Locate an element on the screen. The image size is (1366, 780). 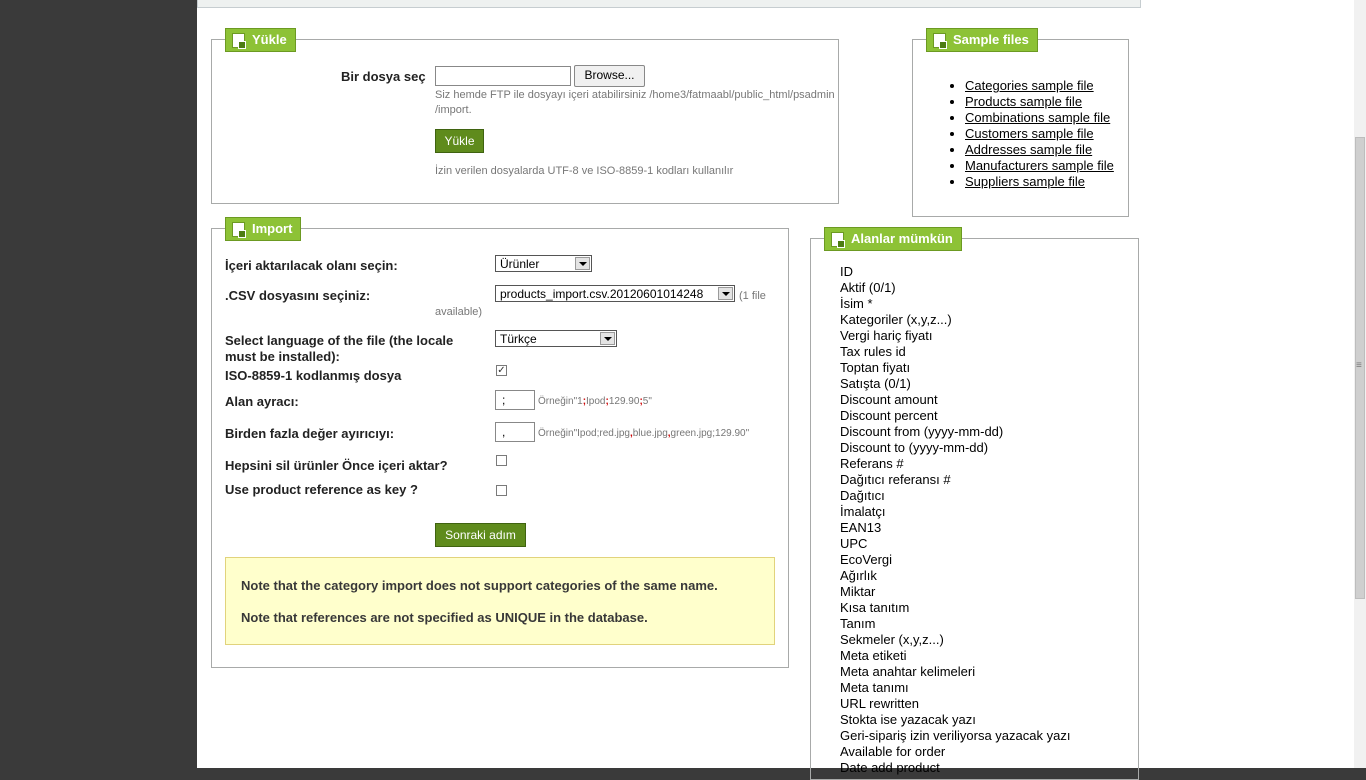
next-step-button: Sonraki adım is located at coordinates (480, 535).